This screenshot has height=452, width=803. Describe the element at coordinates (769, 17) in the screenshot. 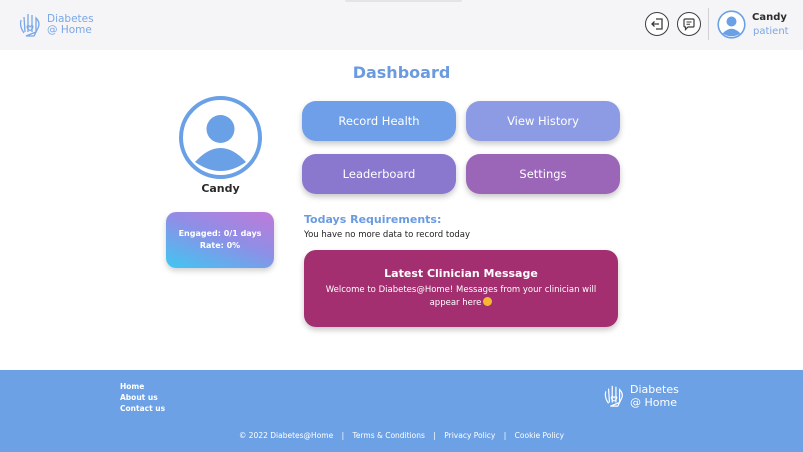

I see `header-user-name: Candy` at that location.